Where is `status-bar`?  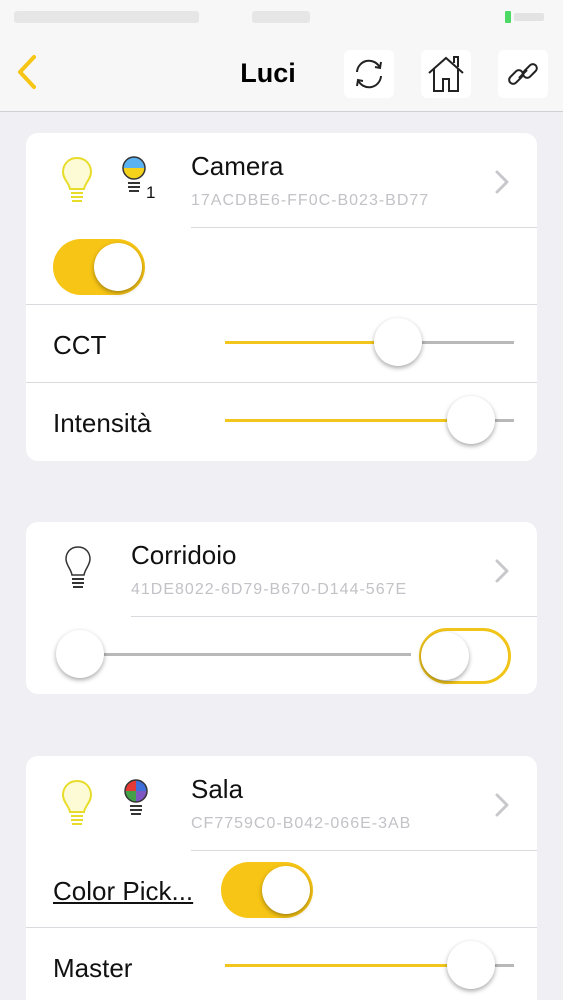
status-bar is located at coordinates (281, 17).